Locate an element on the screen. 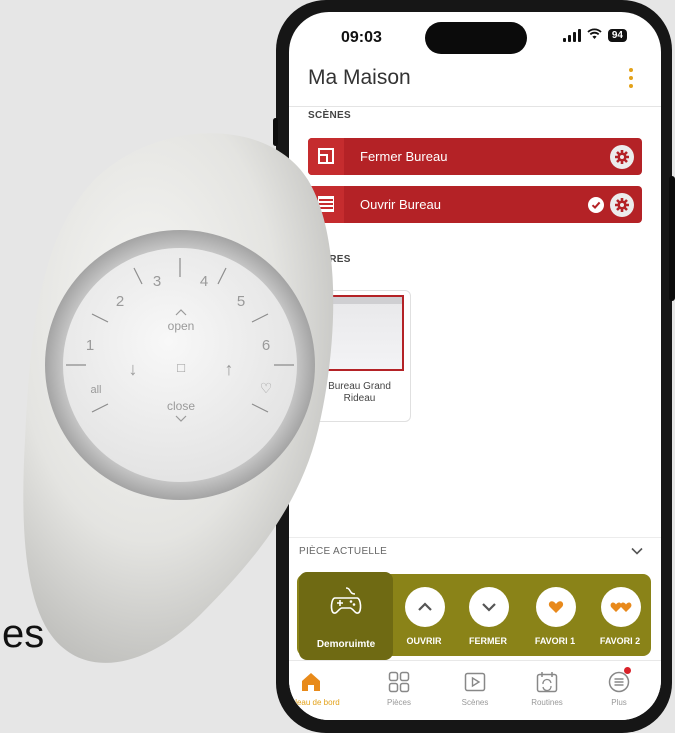  remote-up-arrow-icon: ↑ is located at coordinates (229, 369).